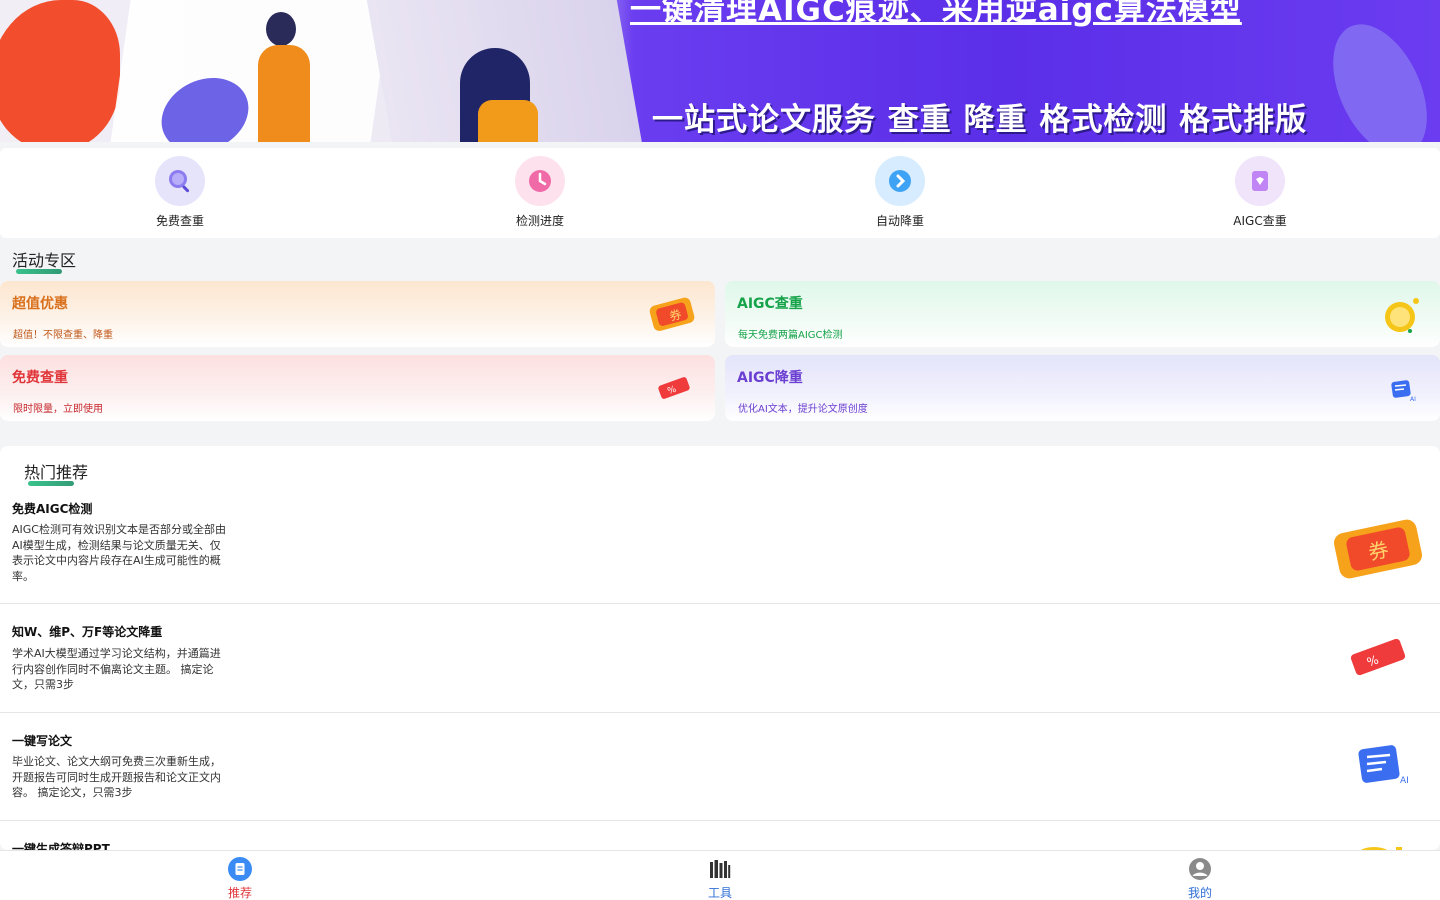 This screenshot has width=1440, height=900. What do you see at coordinates (508, 121) in the screenshot?
I see `woman-body-illustration` at bounding box center [508, 121].